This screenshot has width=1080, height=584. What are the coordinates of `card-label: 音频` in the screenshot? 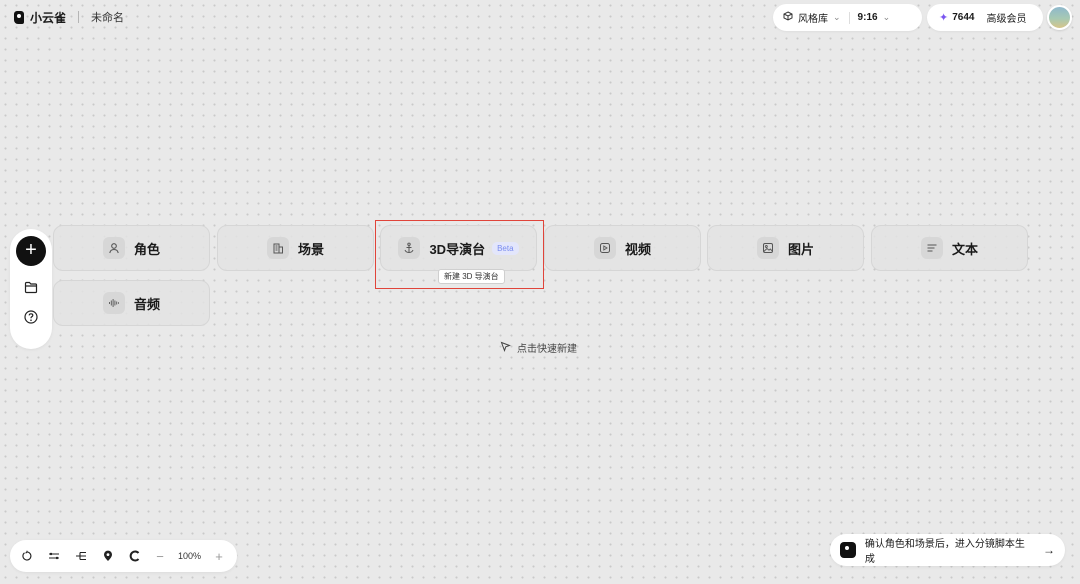 It's located at (146, 304).